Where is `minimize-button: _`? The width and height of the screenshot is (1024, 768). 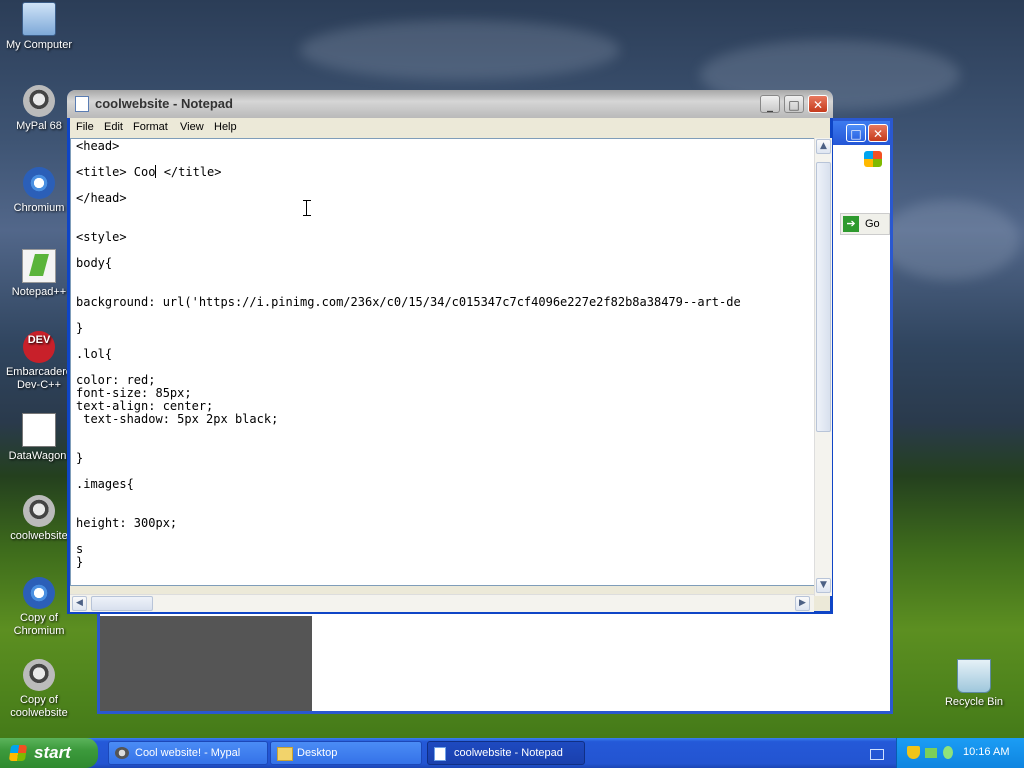 minimize-button: _ is located at coordinates (770, 104).